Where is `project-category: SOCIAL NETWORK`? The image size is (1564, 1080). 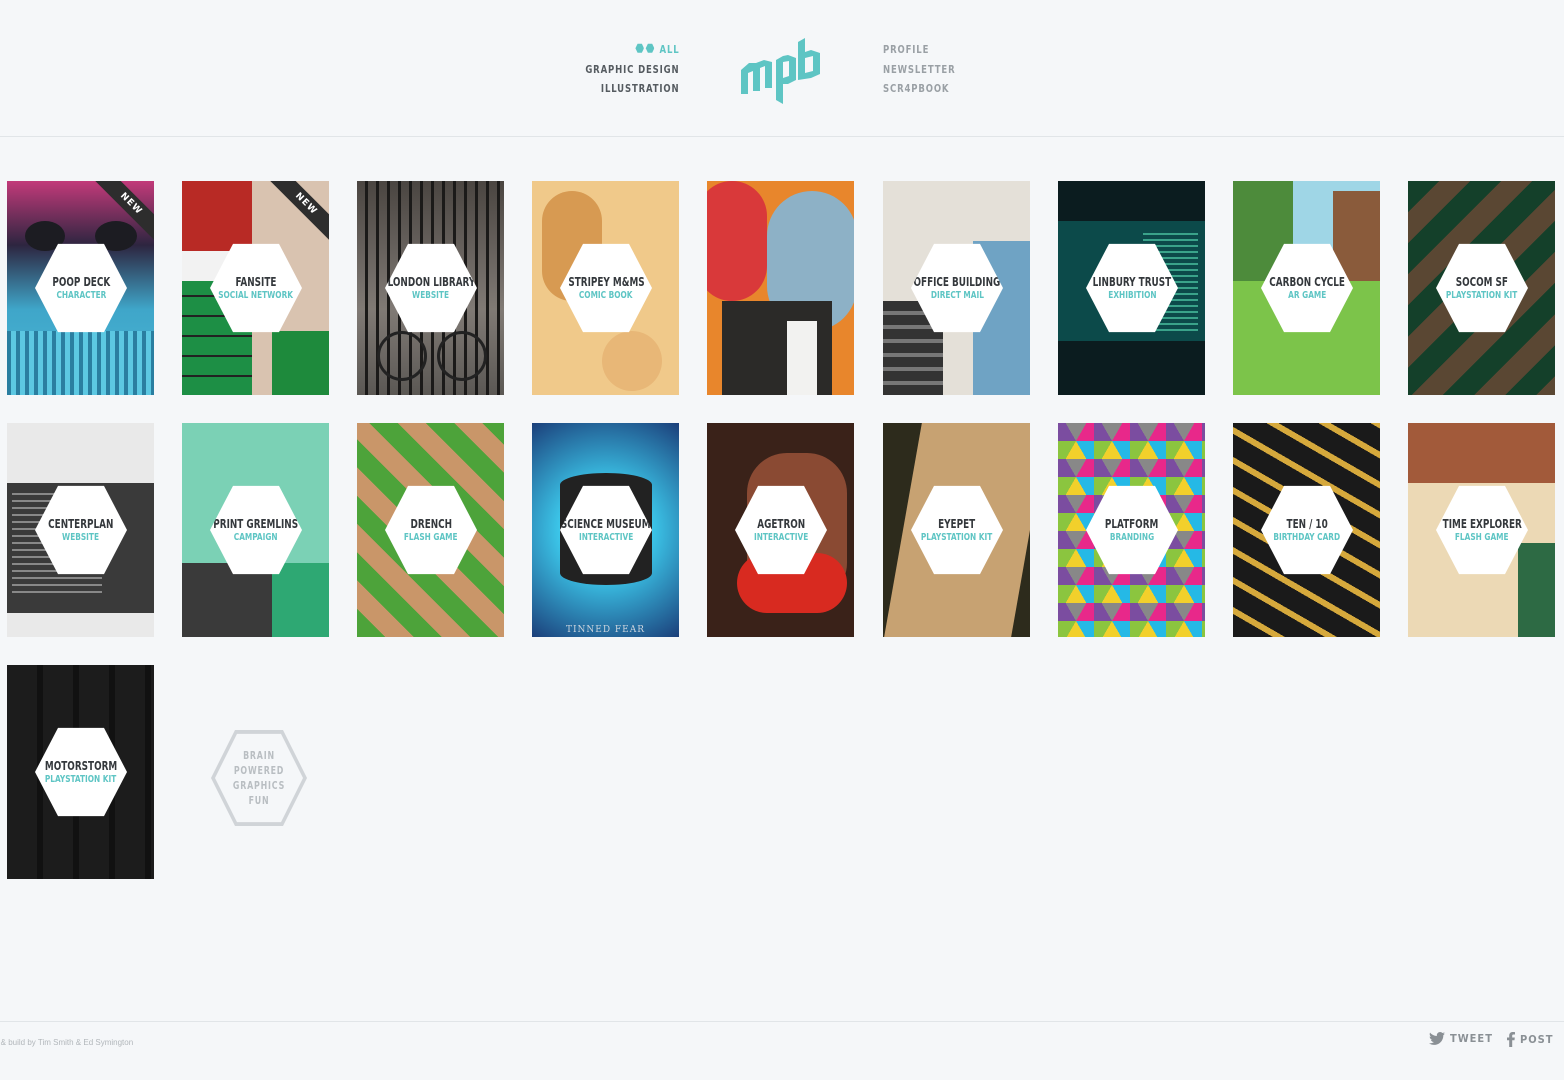 project-category: SOCIAL NETWORK is located at coordinates (256, 295).